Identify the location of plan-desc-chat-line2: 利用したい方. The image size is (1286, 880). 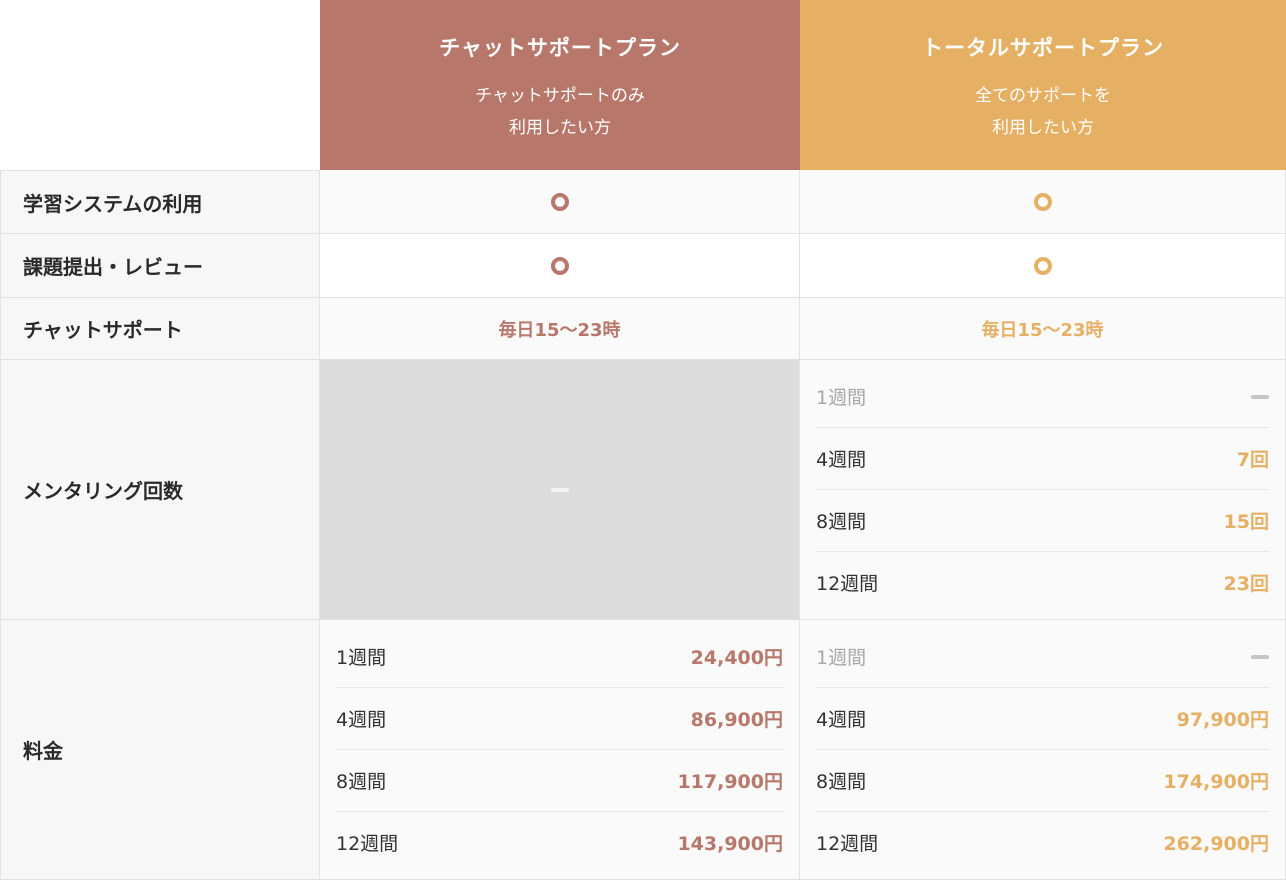
(560, 128).